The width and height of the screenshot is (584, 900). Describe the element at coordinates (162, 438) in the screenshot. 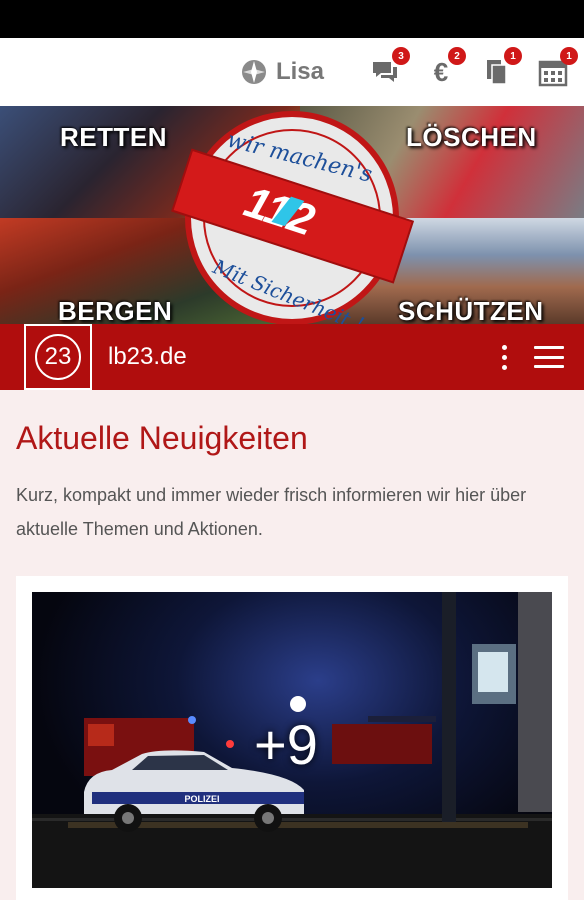

I see `page-title: Aktuelle Neuigkeiten` at that location.